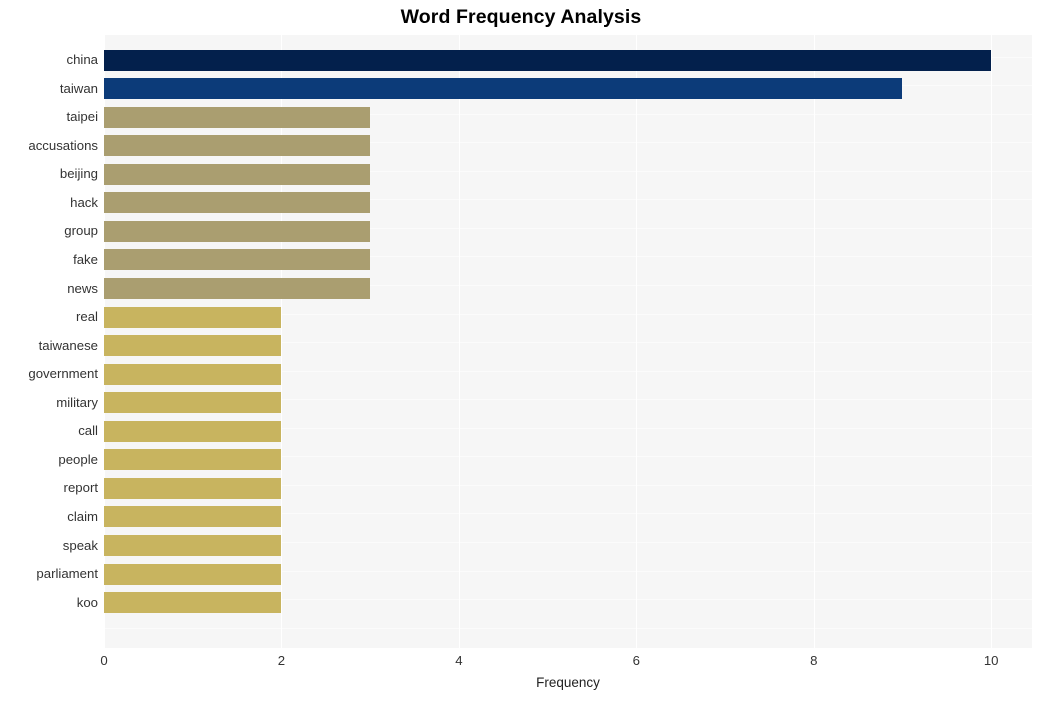 The height and width of the screenshot is (701, 1042). Describe the element at coordinates (104, 660) in the screenshot. I see `x-axis-tick-label: 0` at that location.